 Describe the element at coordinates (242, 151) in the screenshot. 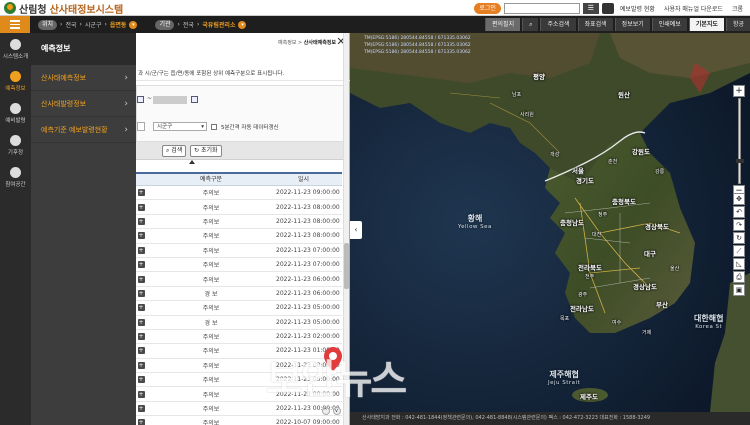

I see `form-button-row: ⌕ 검색 ↻ 초기화` at that location.